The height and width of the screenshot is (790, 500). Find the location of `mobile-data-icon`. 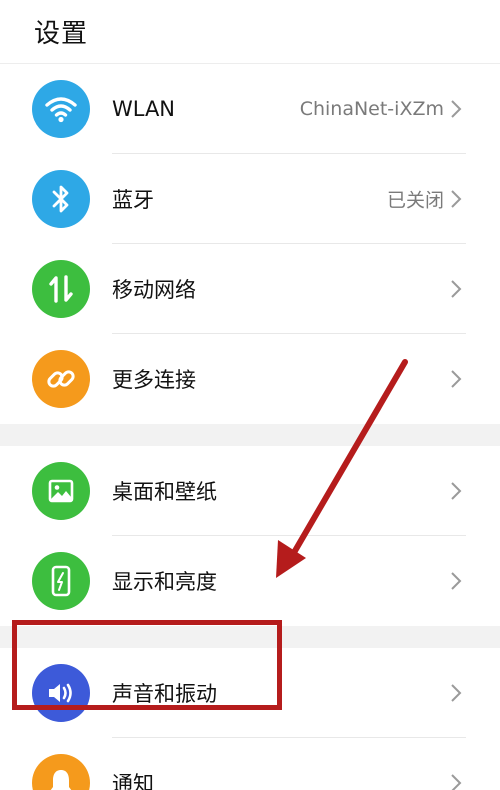

mobile-data-icon is located at coordinates (61, 289).